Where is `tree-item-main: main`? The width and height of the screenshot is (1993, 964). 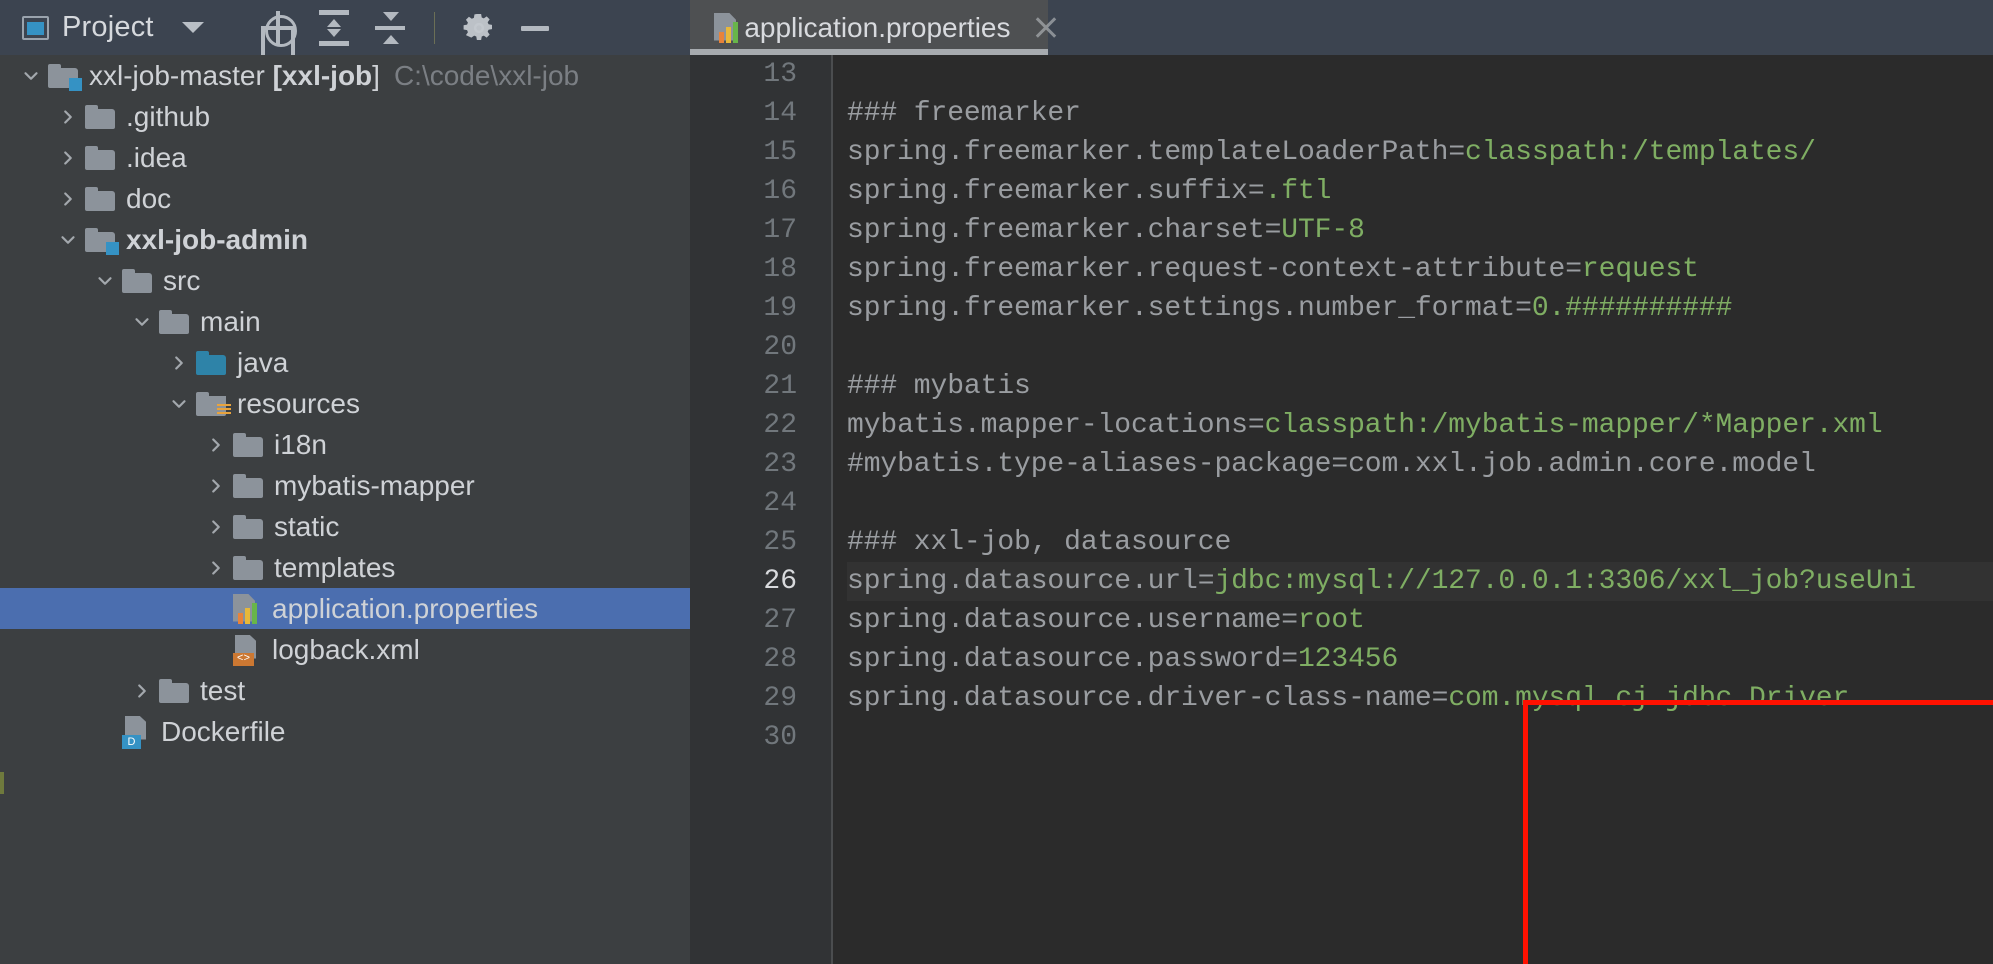
tree-item-main: main is located at coordinates (345, 321).